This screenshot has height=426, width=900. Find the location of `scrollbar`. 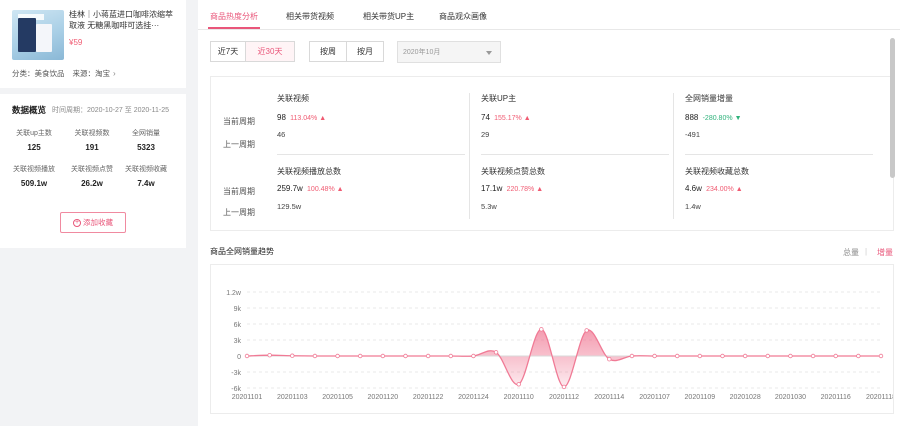

scrollbar is located at coordinates (892, 108).